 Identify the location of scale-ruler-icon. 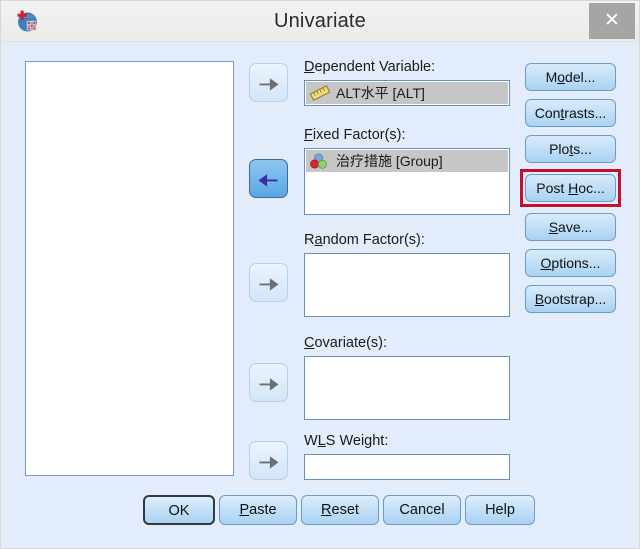
(320, 93).